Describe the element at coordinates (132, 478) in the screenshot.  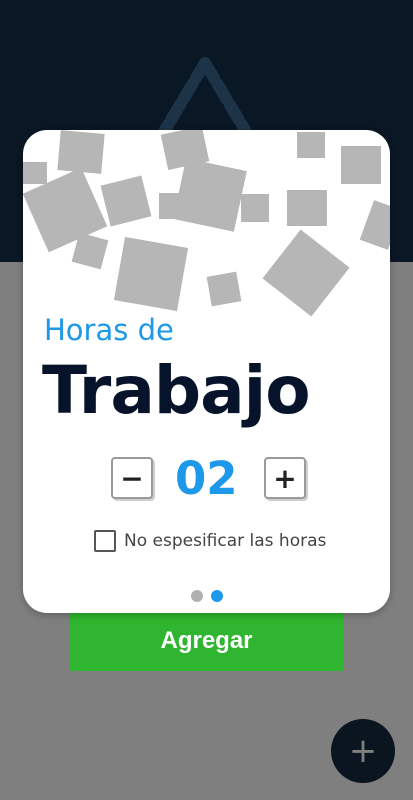
I see `decrement-button: −` at that location.